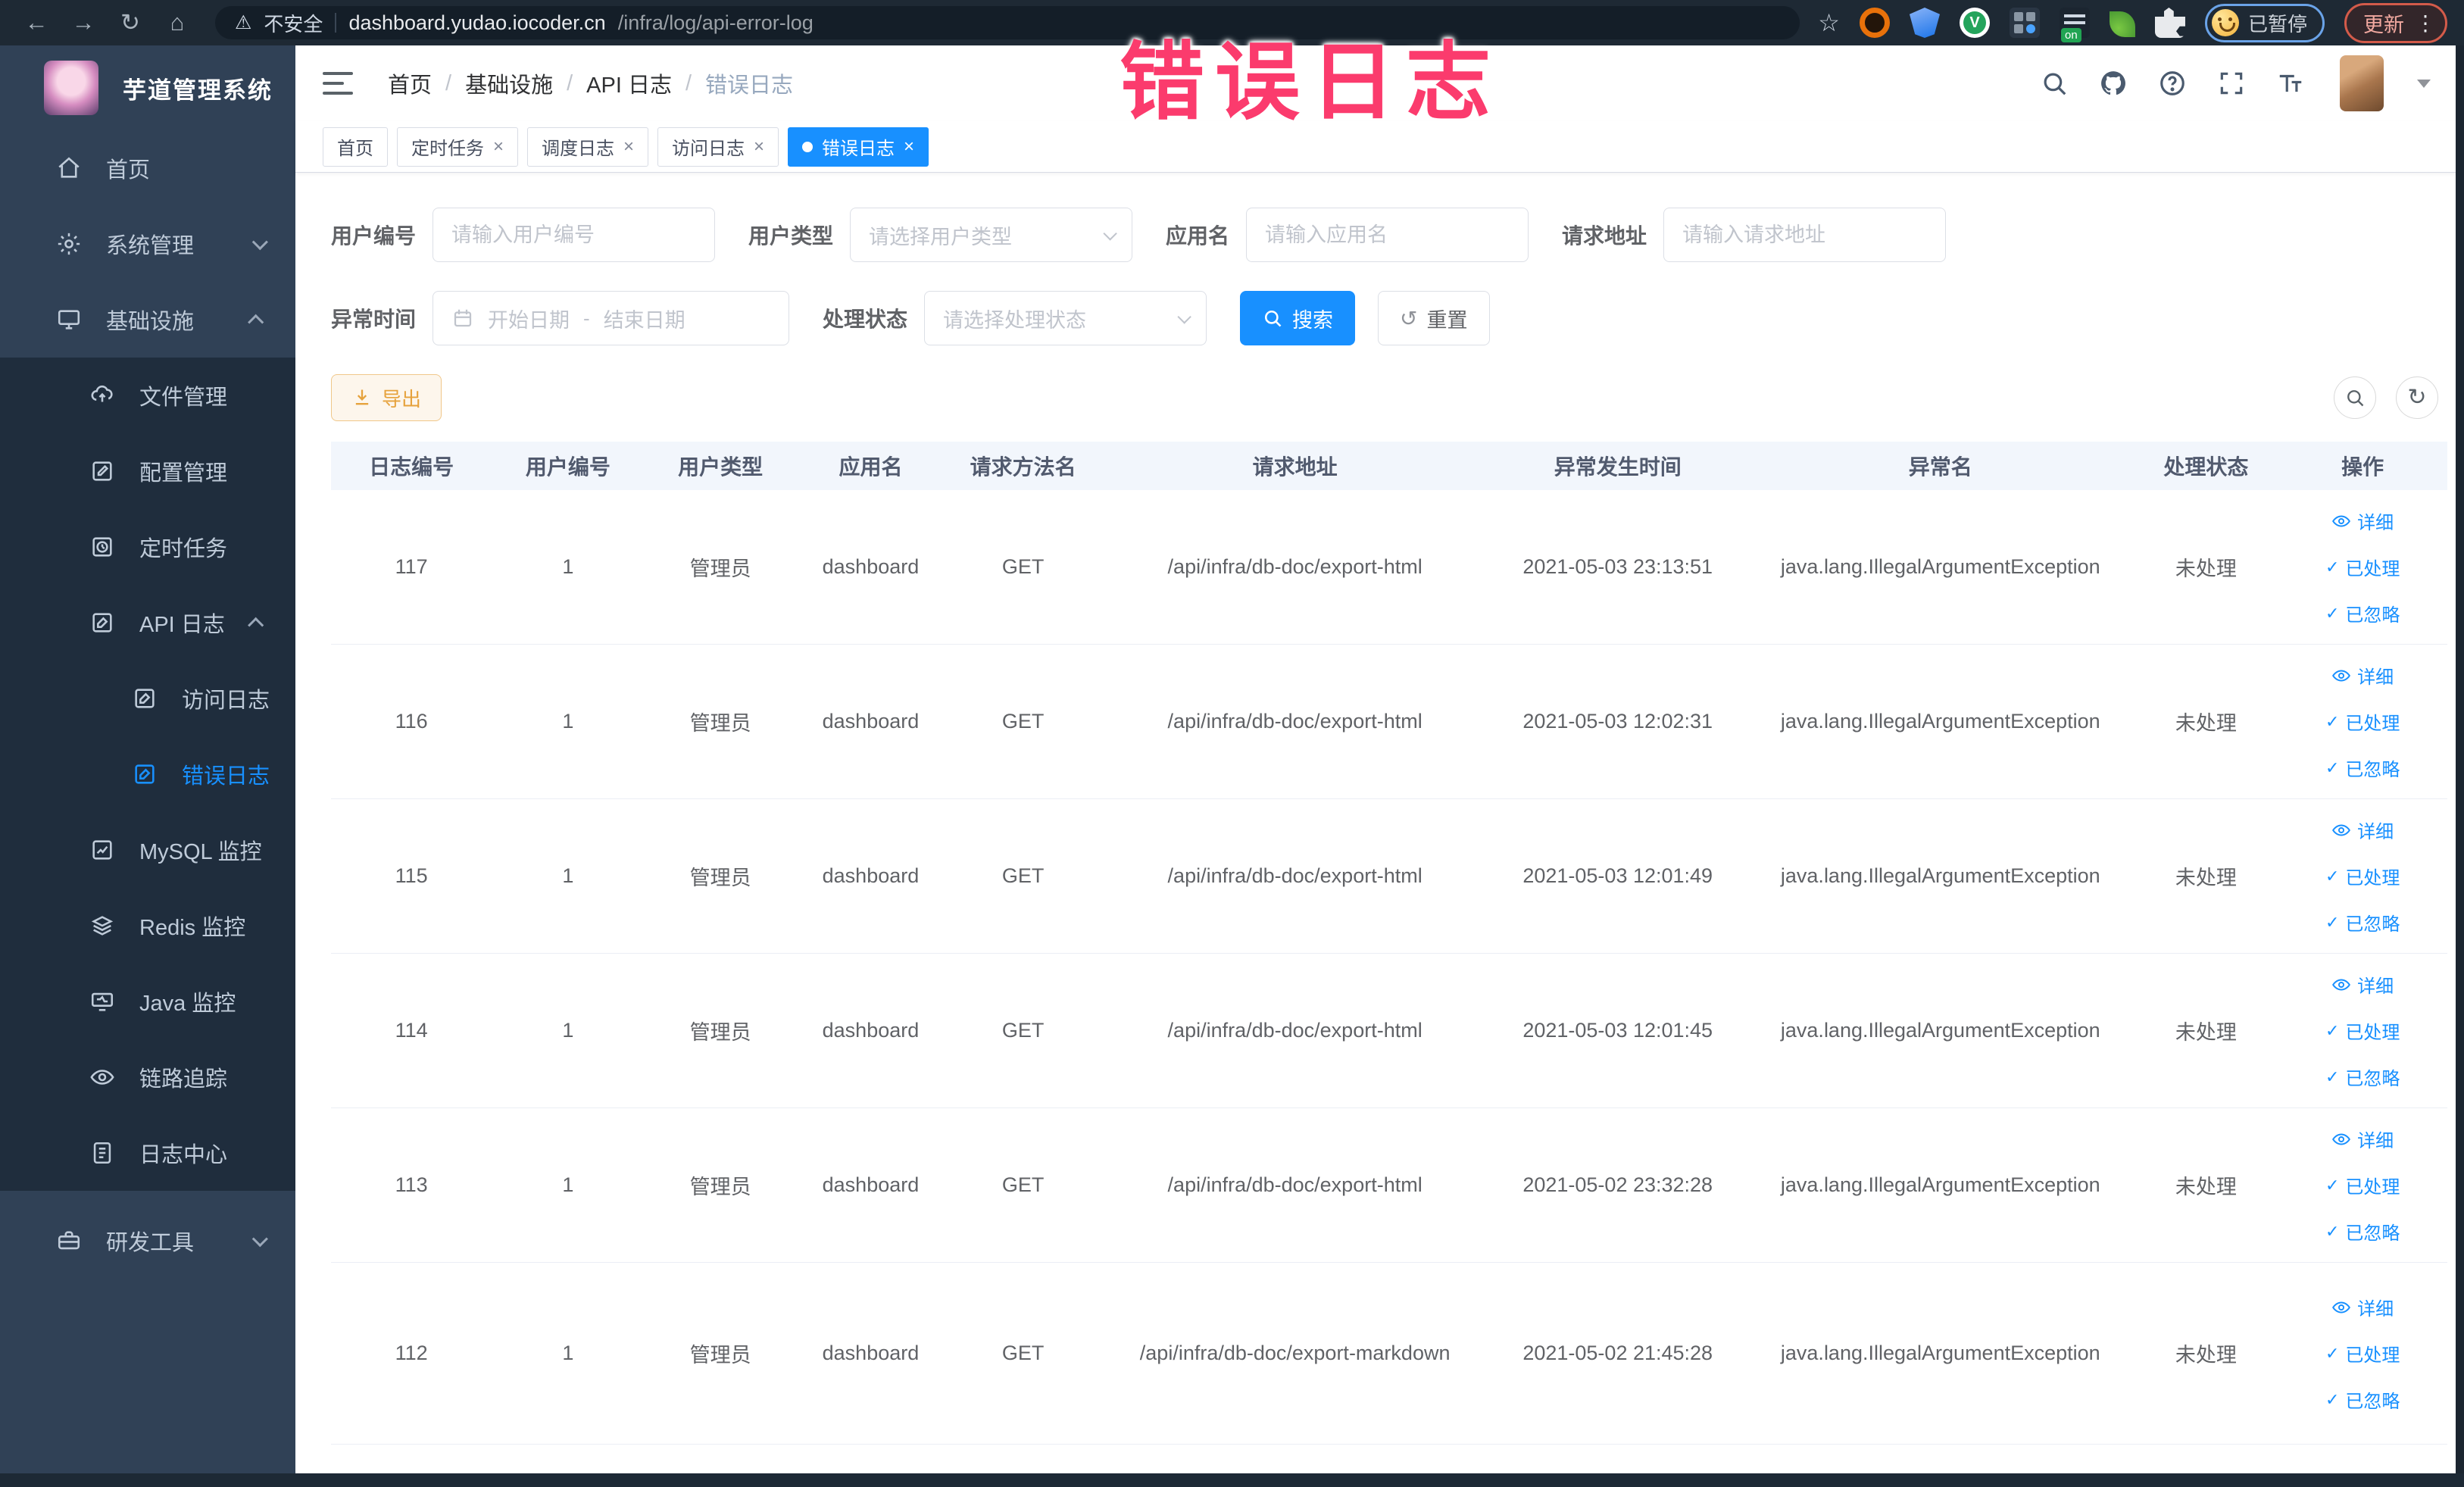 Image resolution: width=2464 pixels, height=1487 pixels. I want to click on filter-row-1: 用户编号 用户类型 请选择用户类型 应用名, so click(1389, 235).